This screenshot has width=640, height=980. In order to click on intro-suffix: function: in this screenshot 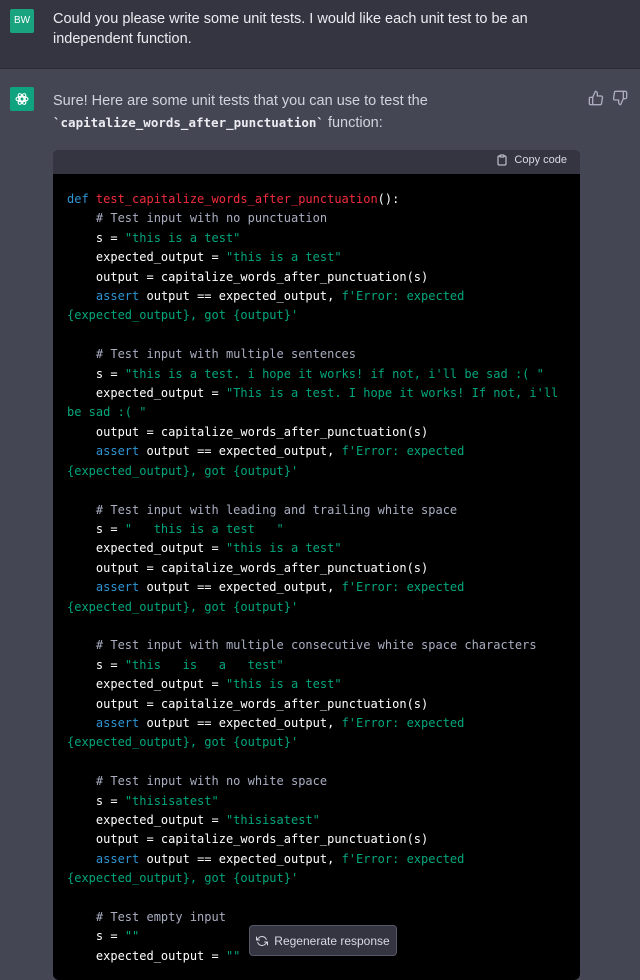, I will do `click(353, 123)`.